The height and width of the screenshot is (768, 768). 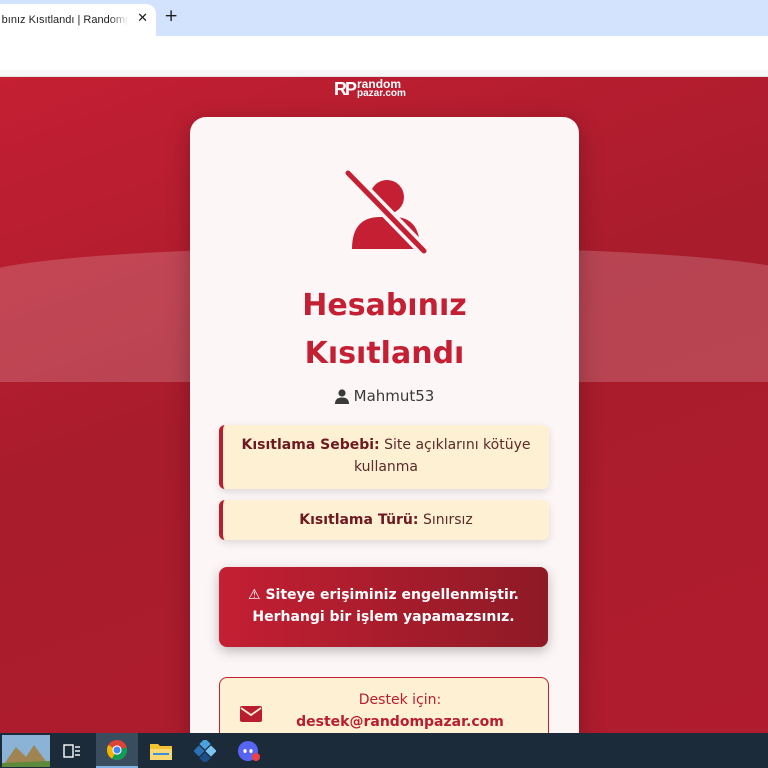 I want to click on user-slash-icon, so click(x=386, y=213).